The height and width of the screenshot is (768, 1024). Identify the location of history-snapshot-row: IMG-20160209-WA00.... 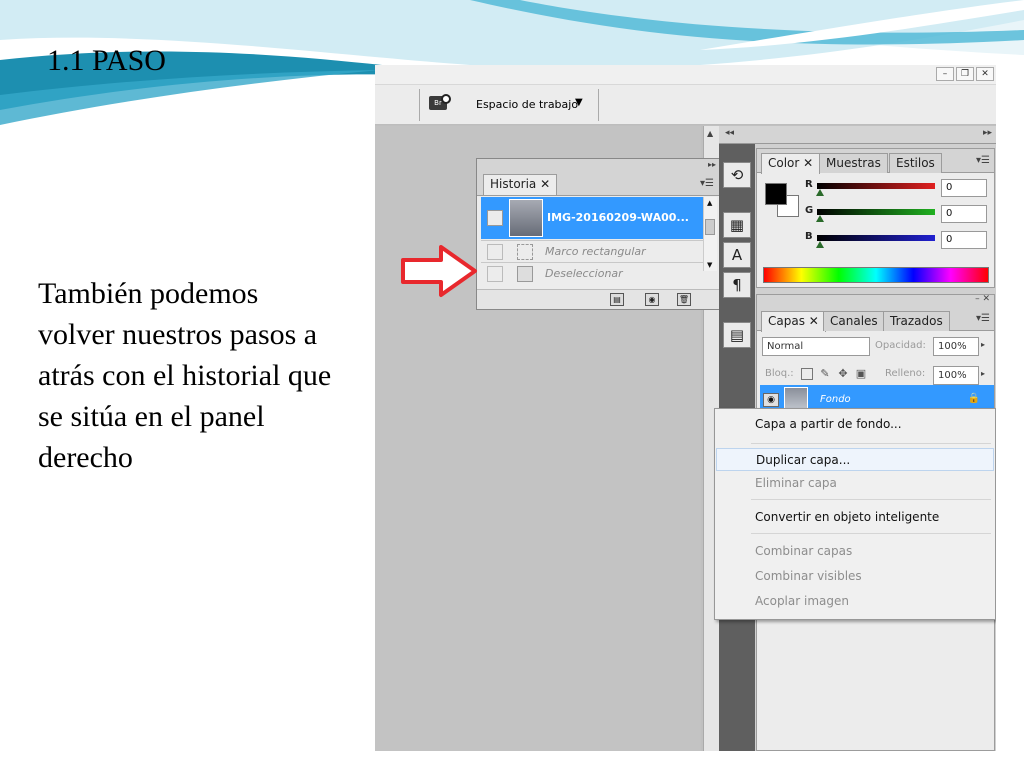
(592, 218).